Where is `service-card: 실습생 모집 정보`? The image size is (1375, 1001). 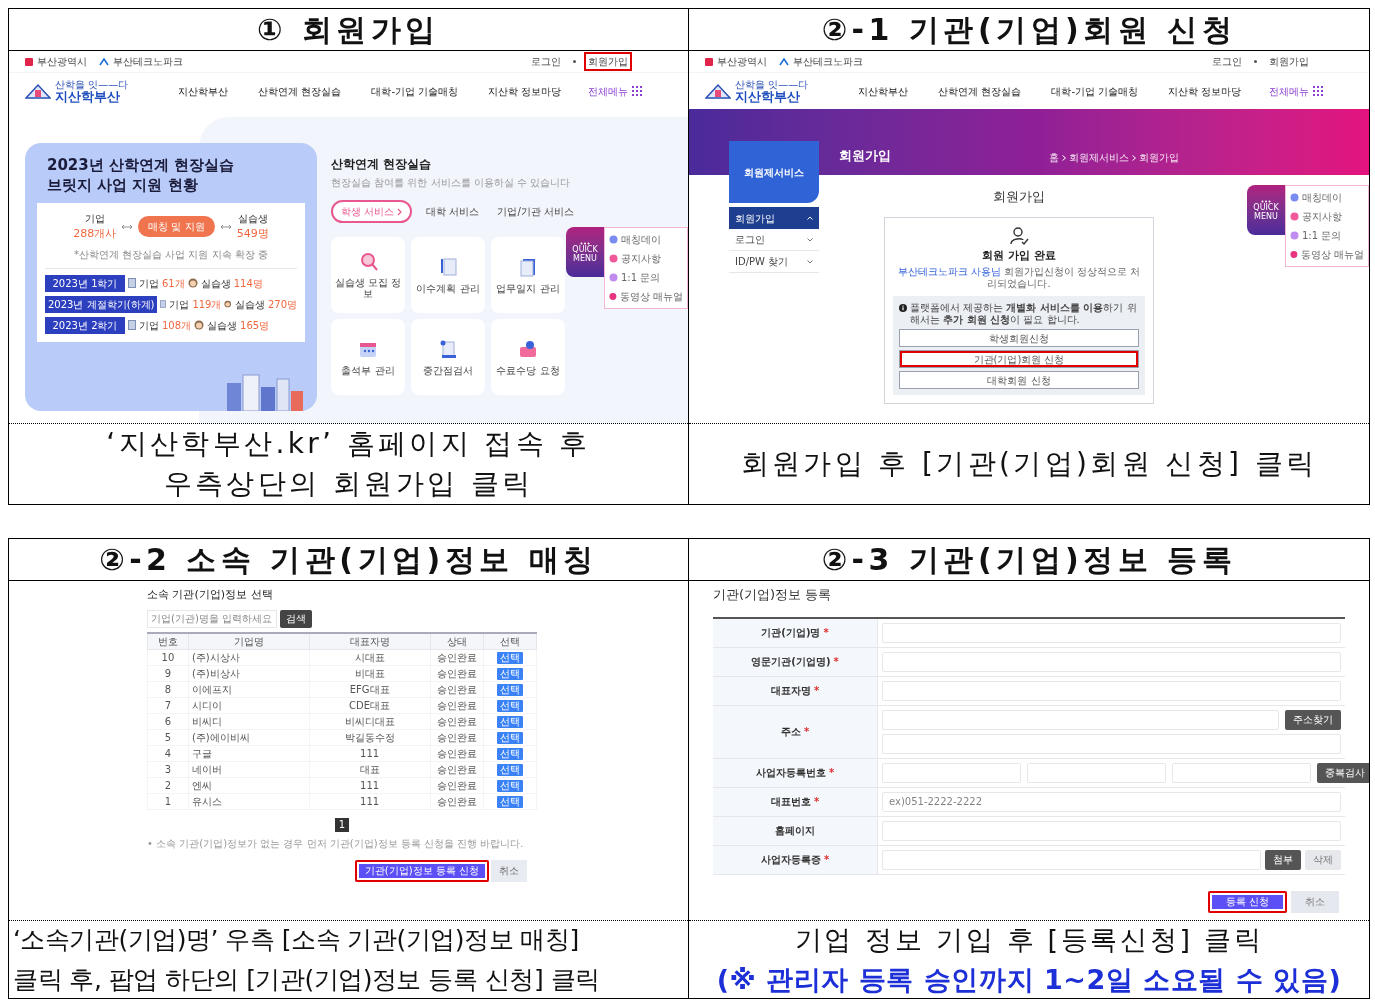 service-card: 실습생 모집 정보 is located at coordinates (368, 275).